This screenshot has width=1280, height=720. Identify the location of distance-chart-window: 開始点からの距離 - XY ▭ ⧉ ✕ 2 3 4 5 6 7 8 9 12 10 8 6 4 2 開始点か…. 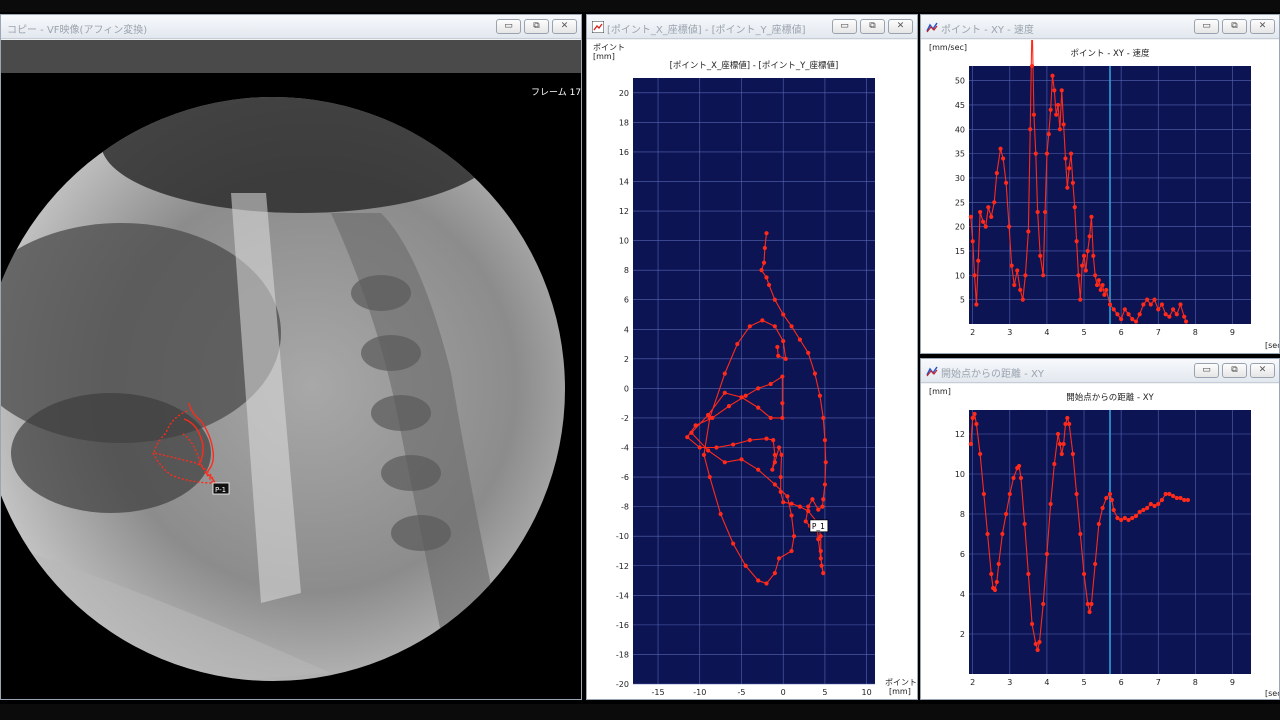
(1100, 529).